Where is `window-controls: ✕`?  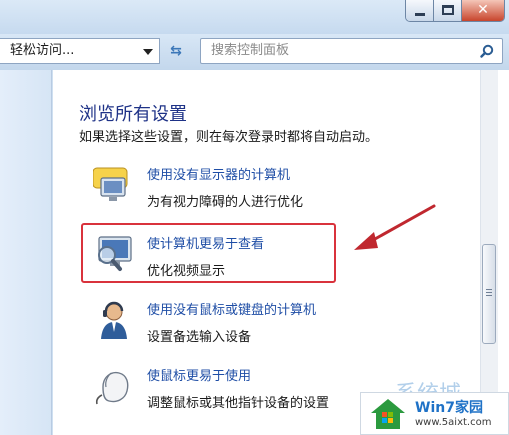 window-controls: ✕ is located at coordinates (455, 11).